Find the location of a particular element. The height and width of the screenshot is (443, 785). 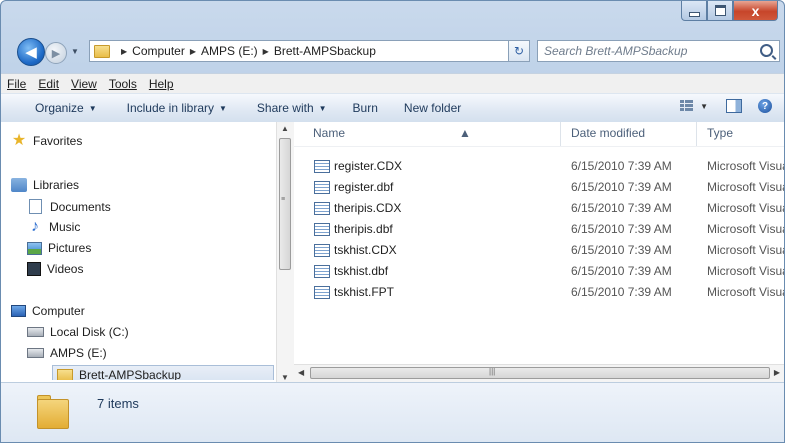

sidebar-item-favorites: ★ Favorites is located at coordinates (47, 141).